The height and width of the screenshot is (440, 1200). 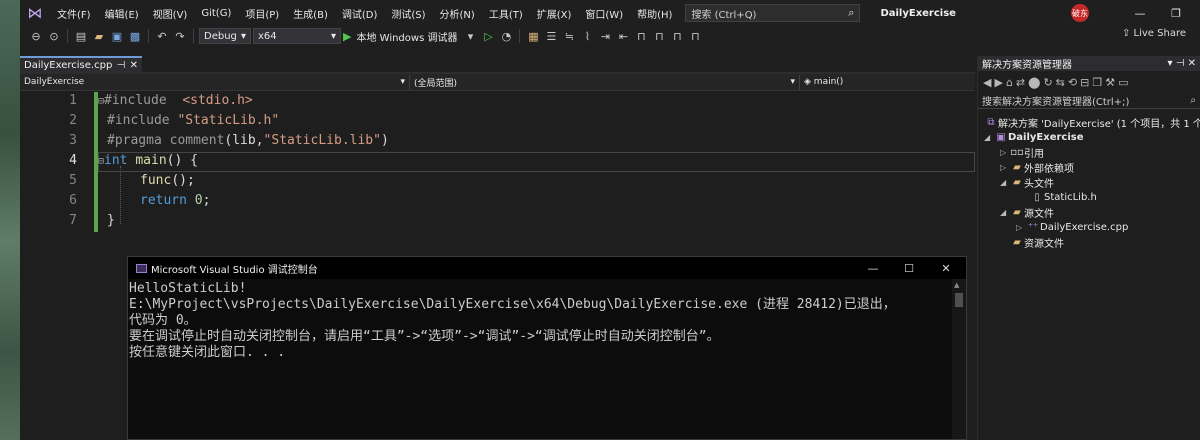 What do you see at coordinates (54, 36) in the screenshot?
I see `navigate-forward-icon: ⊙` at bounding box center [54, 36].